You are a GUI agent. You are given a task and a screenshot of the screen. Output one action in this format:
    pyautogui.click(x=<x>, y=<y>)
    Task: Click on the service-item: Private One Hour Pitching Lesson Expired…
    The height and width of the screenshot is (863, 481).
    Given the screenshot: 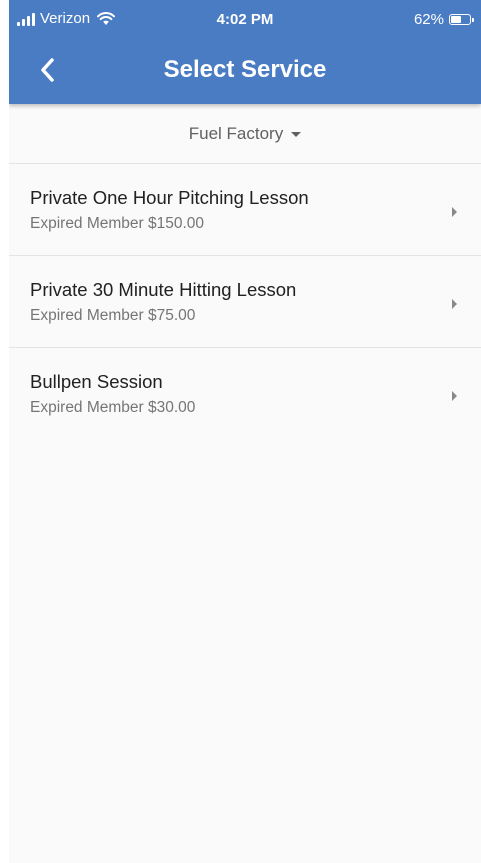 What is the action you would take?
    pyautogui.click(x=245, y=210)
    